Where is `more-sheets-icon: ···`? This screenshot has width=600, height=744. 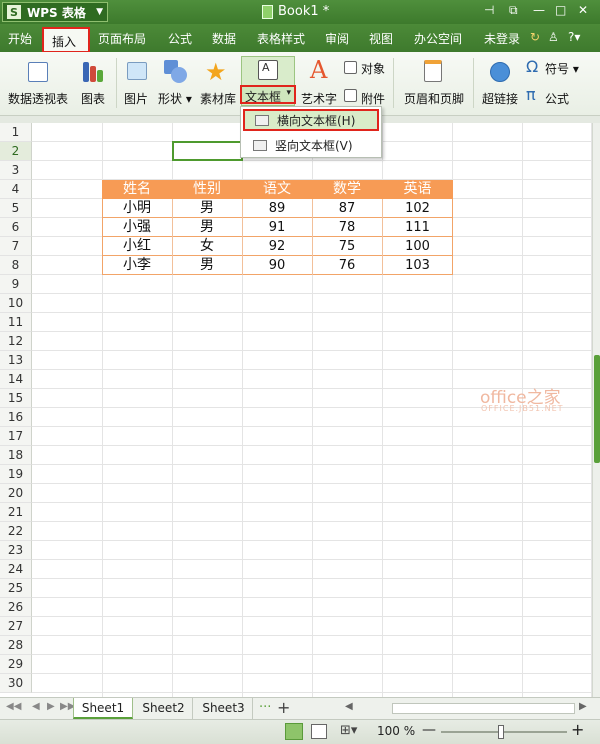
more-sheets-icon: ··· is located at coordinates (265, 707).